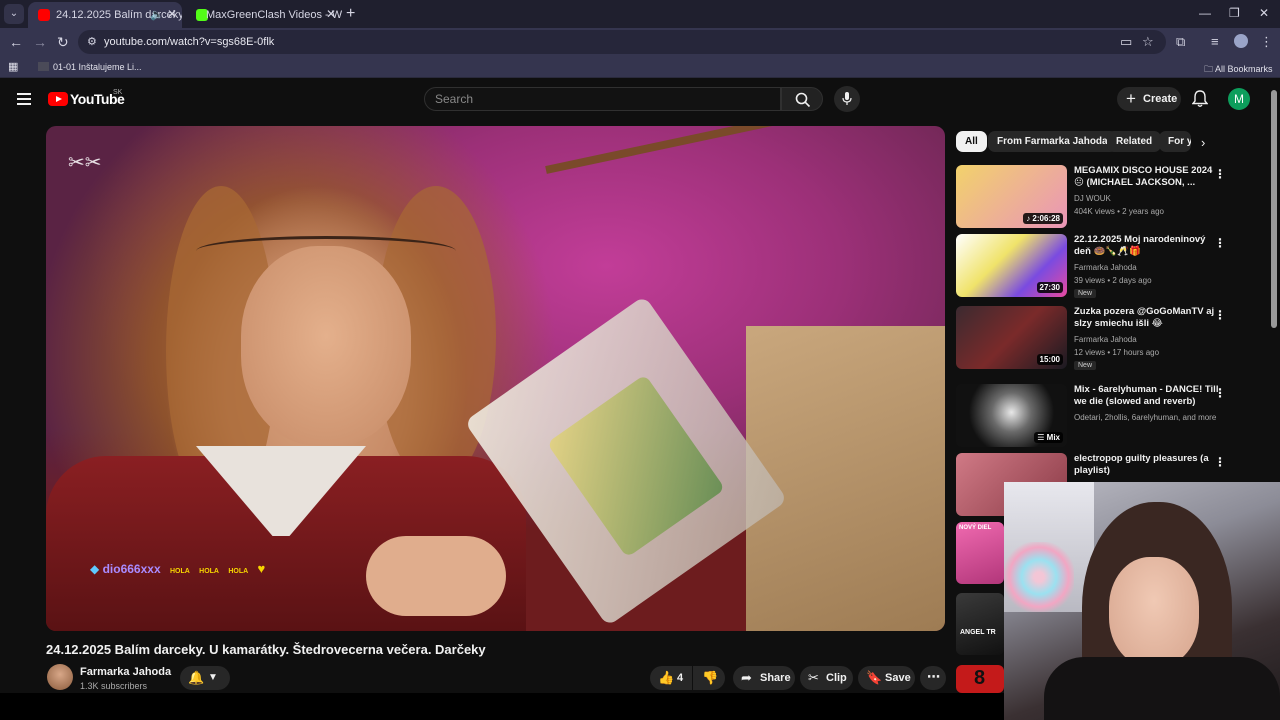  Describe the element at coordinates (622, 42) in the screenshot. I see `address-bar: ⚙ youtube.com/watch?v=sgs68E-0flk ▭ ☆` at that location.